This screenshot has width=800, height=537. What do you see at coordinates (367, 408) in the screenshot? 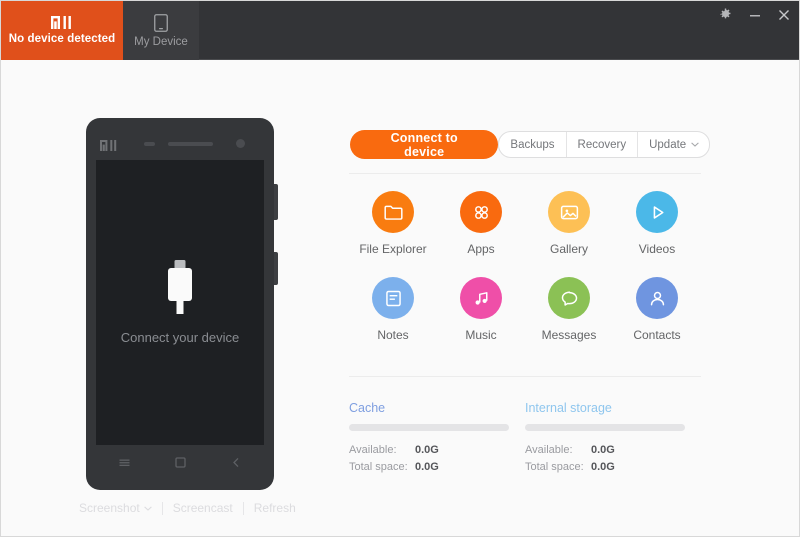
I see `storage-title: Cache` at bounding box center [367, 408].